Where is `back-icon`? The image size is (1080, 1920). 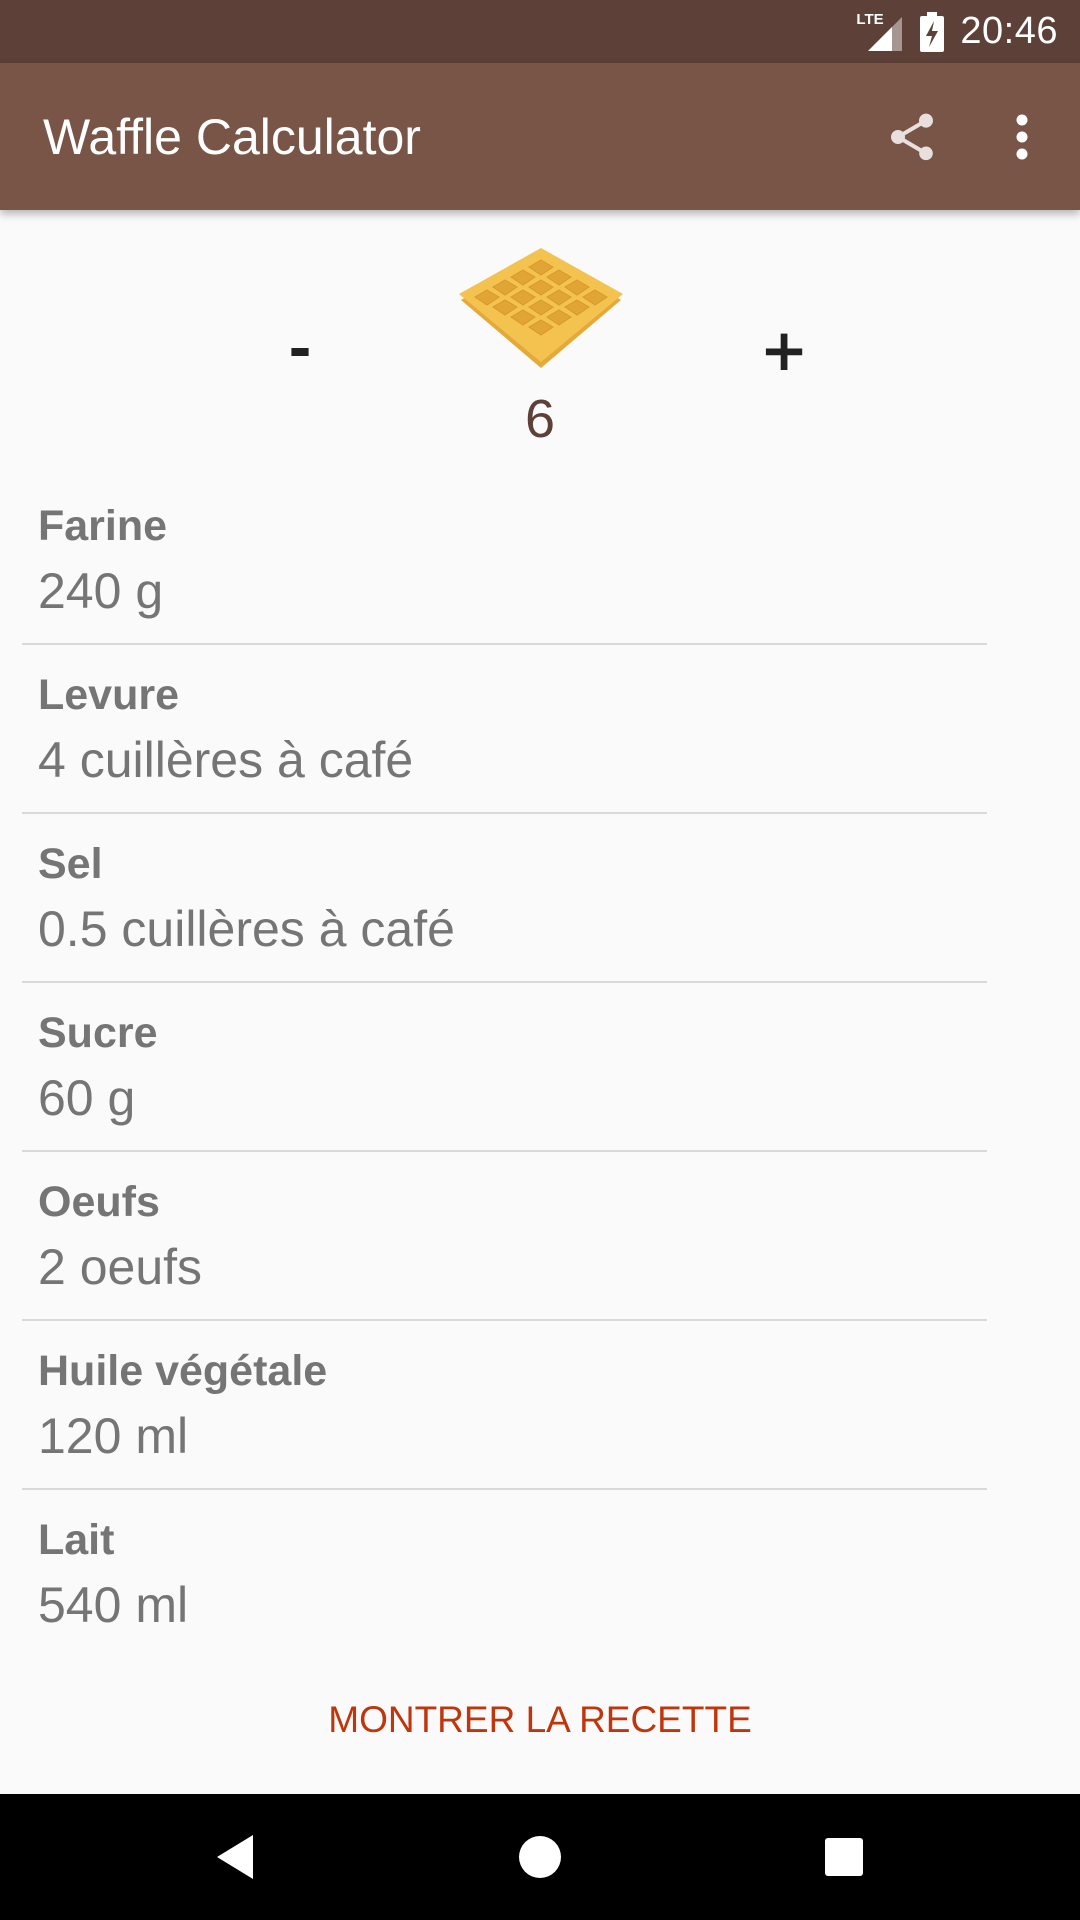 back-icon is located at coordinates (235, 1857).